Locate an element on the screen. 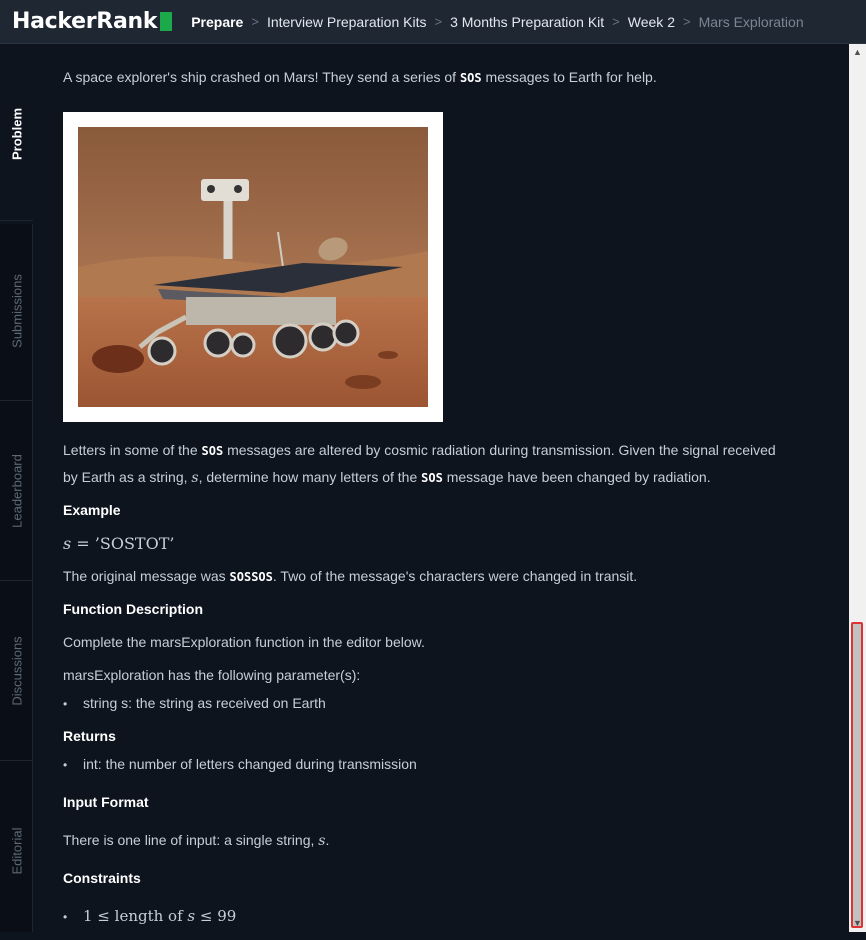  tab-problem-label: Problem is located at coordinates (17, 134).